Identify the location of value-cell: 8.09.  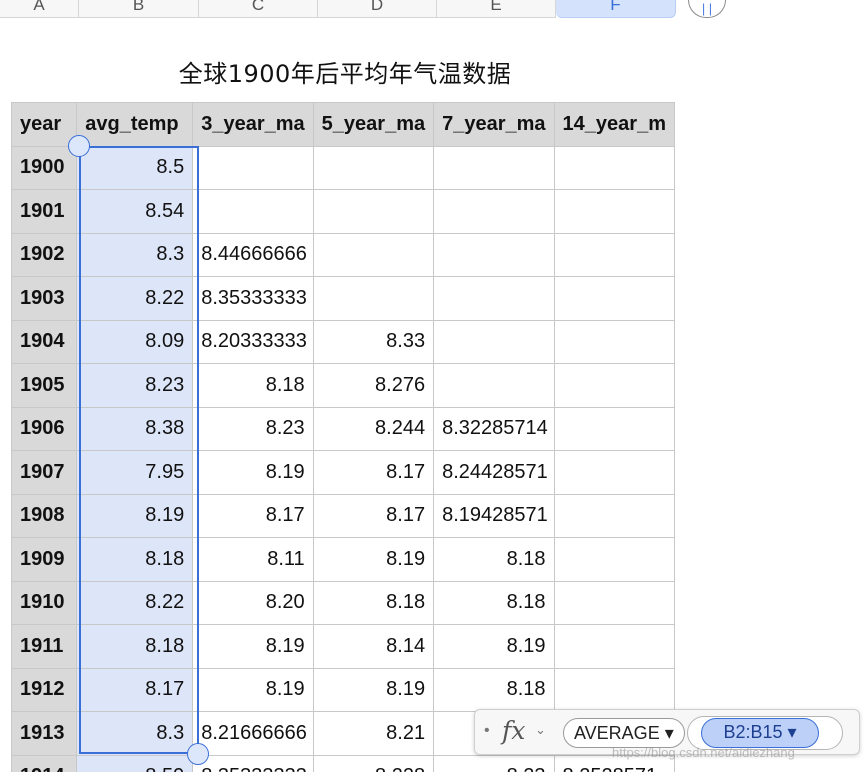
(135, 341).